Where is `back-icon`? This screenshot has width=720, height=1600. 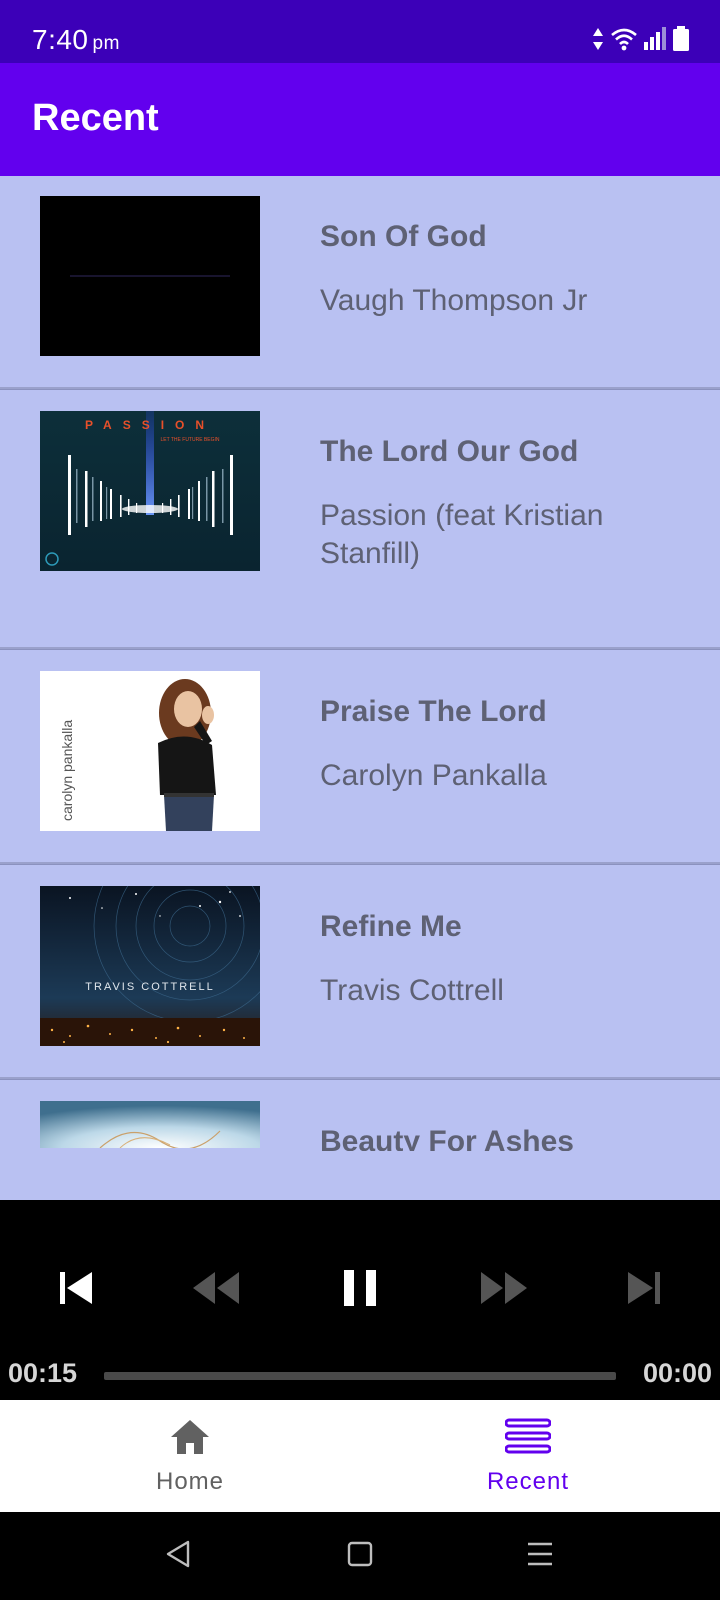
back-icon is located at coordinates (178, 1556).